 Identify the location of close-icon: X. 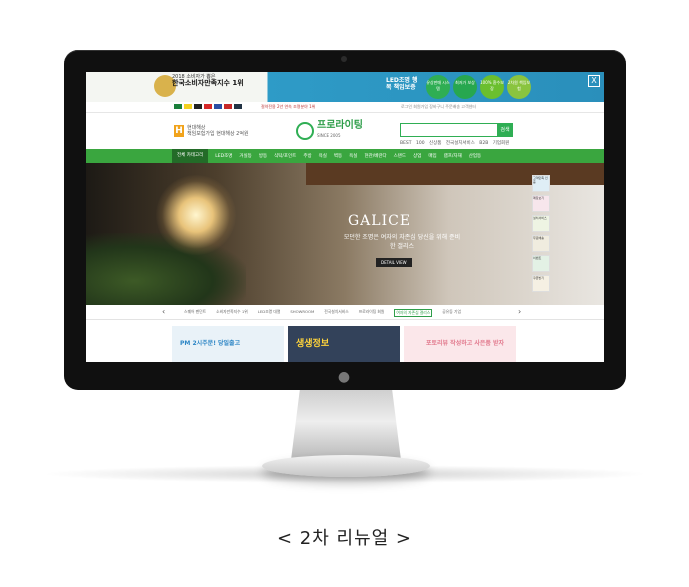
(594, 81).